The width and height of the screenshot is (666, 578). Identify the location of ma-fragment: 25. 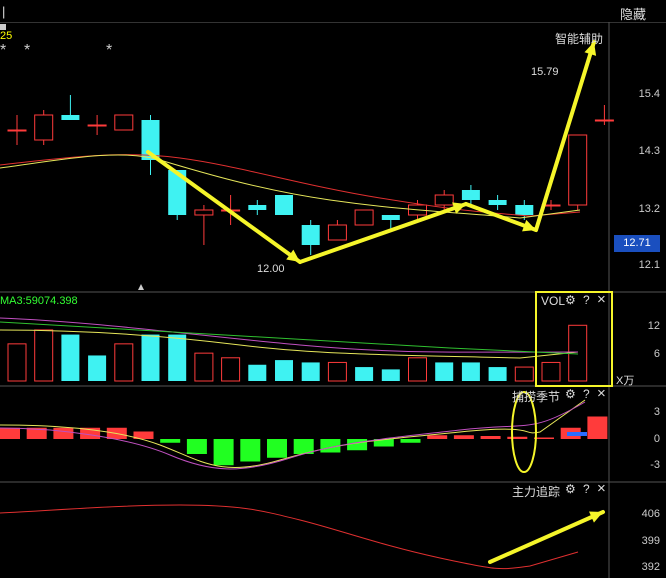
(6, 36).